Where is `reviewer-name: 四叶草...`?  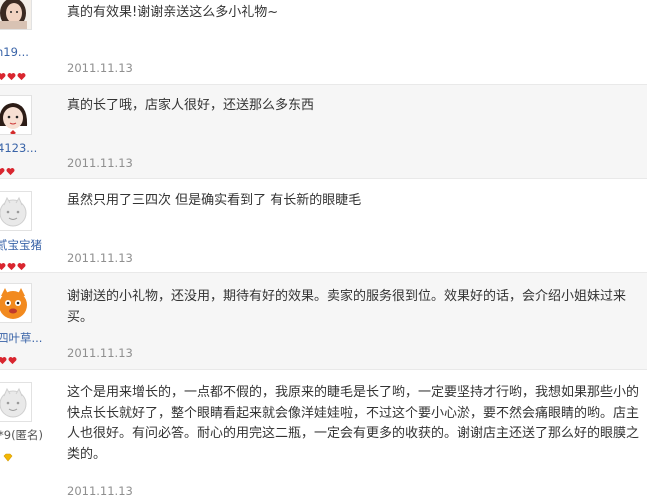 reviewer-name: 四叶草... is located at coordinates (21, 338).